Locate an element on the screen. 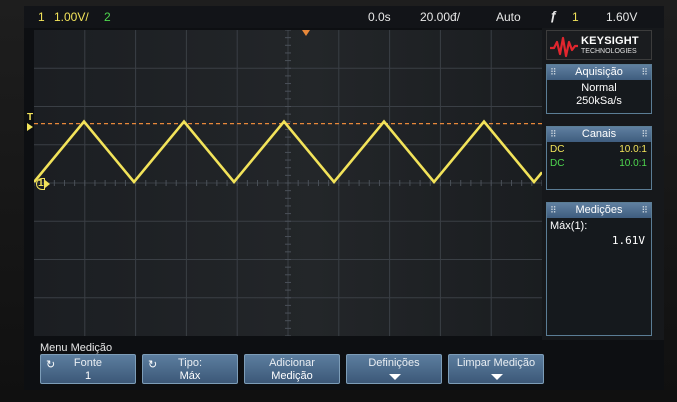 Image resolution: width=677 pixels, height=402 pixels. softkey-source-label: Fonte is located at coordinates (88, 363).